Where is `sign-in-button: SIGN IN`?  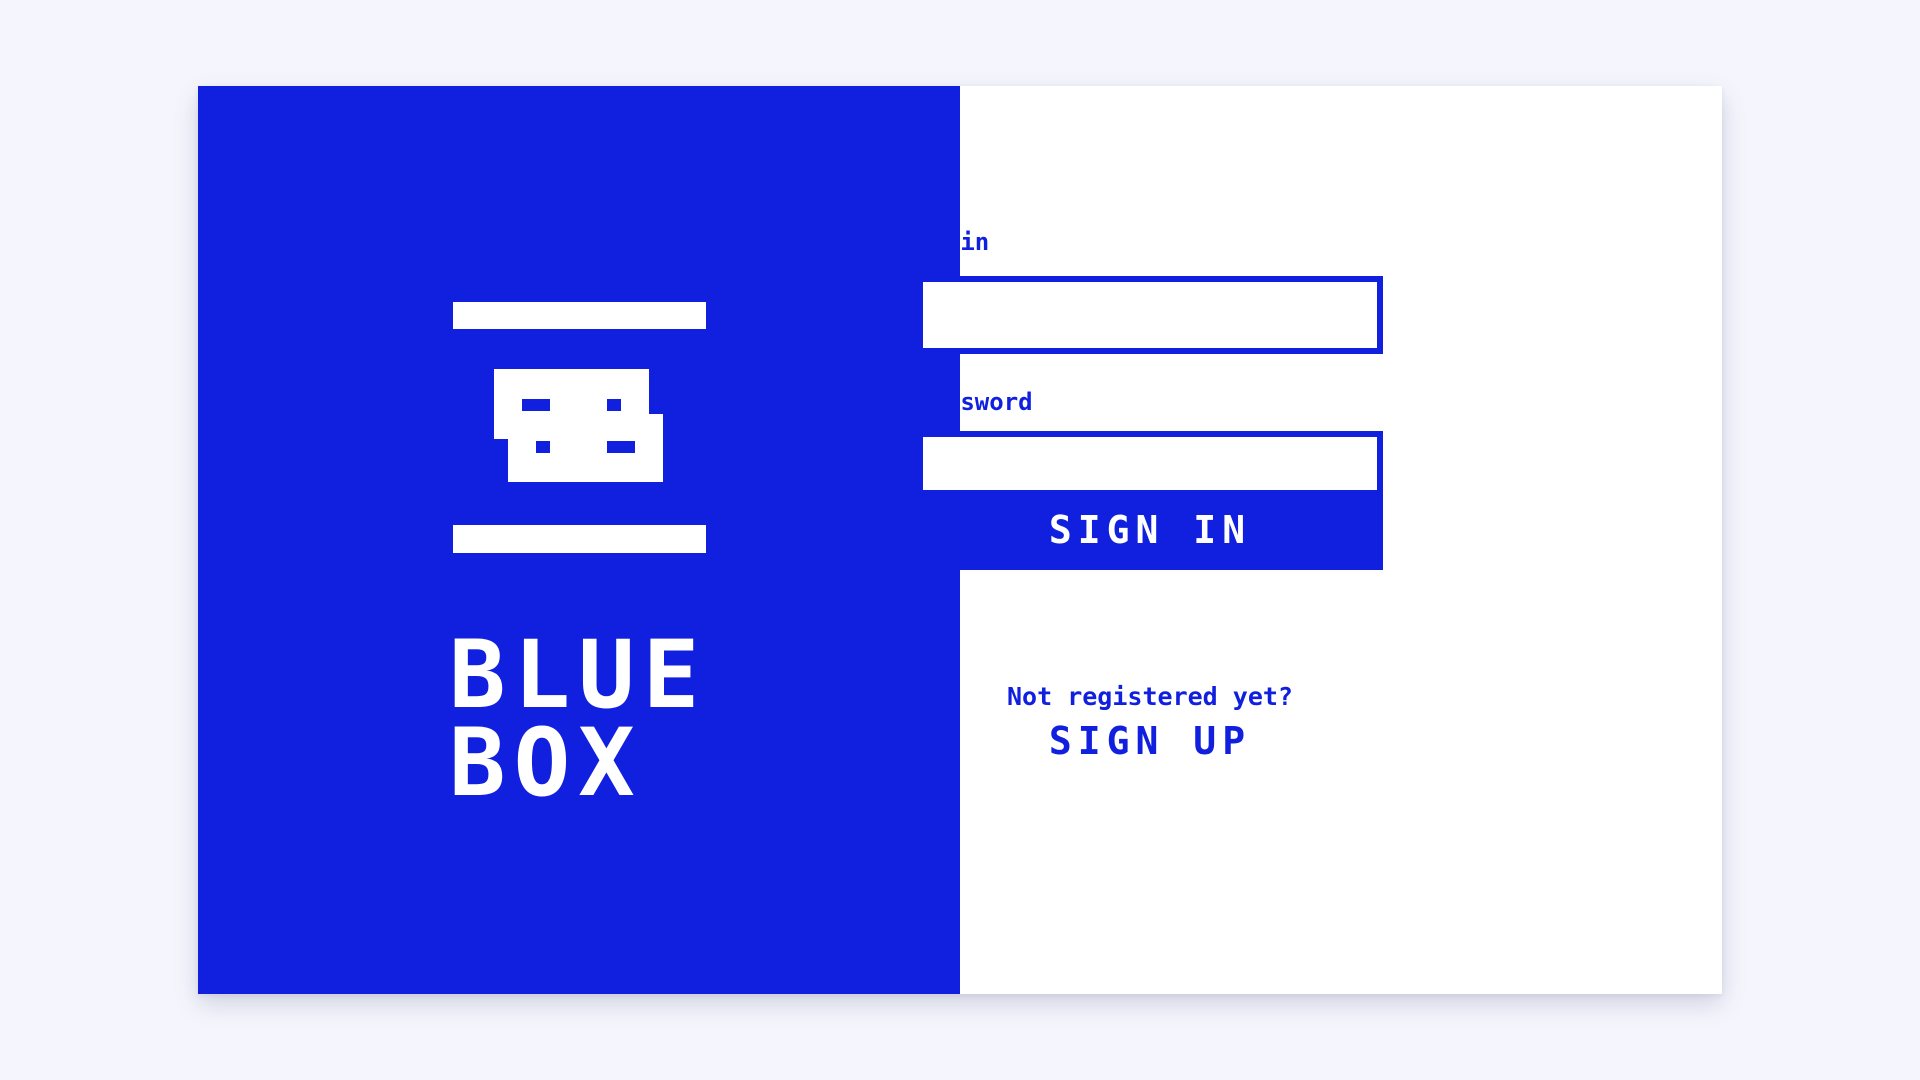
sign-in-button: SIGN IN is located at coordinates (1150, 530).